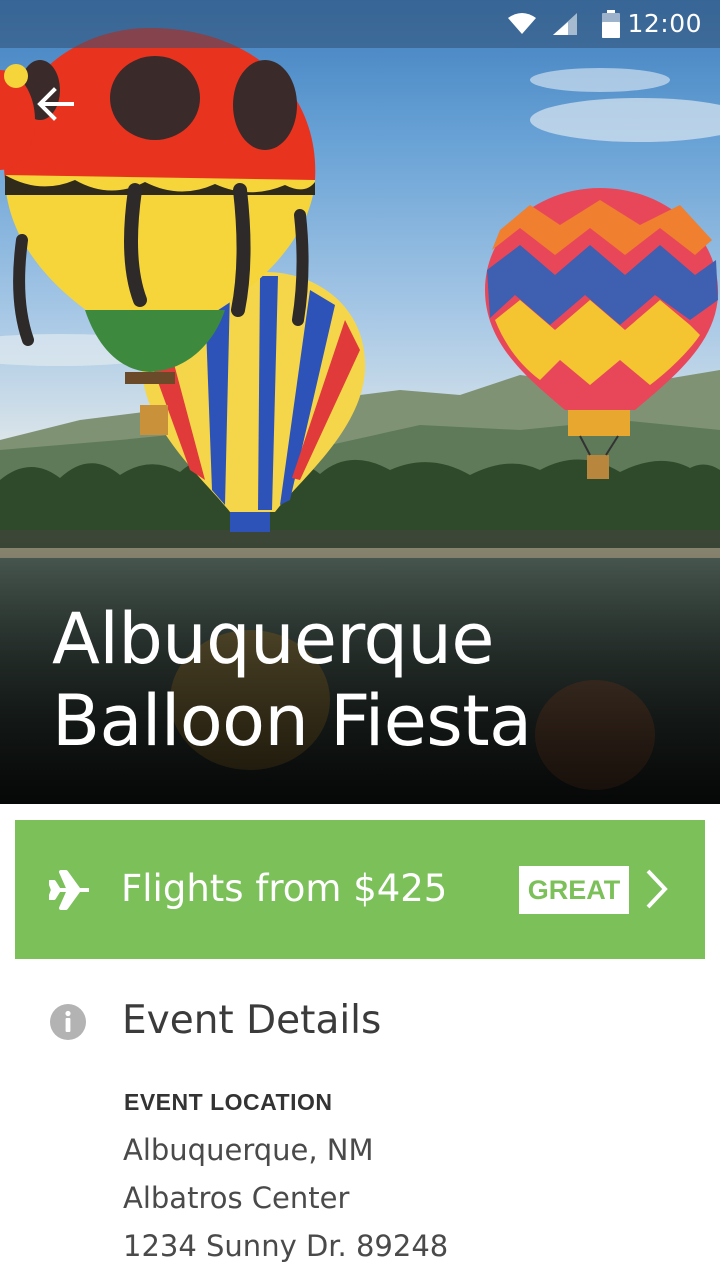  I want to click on event-location-label: EVENT LOCATION, so click(228, 1102).